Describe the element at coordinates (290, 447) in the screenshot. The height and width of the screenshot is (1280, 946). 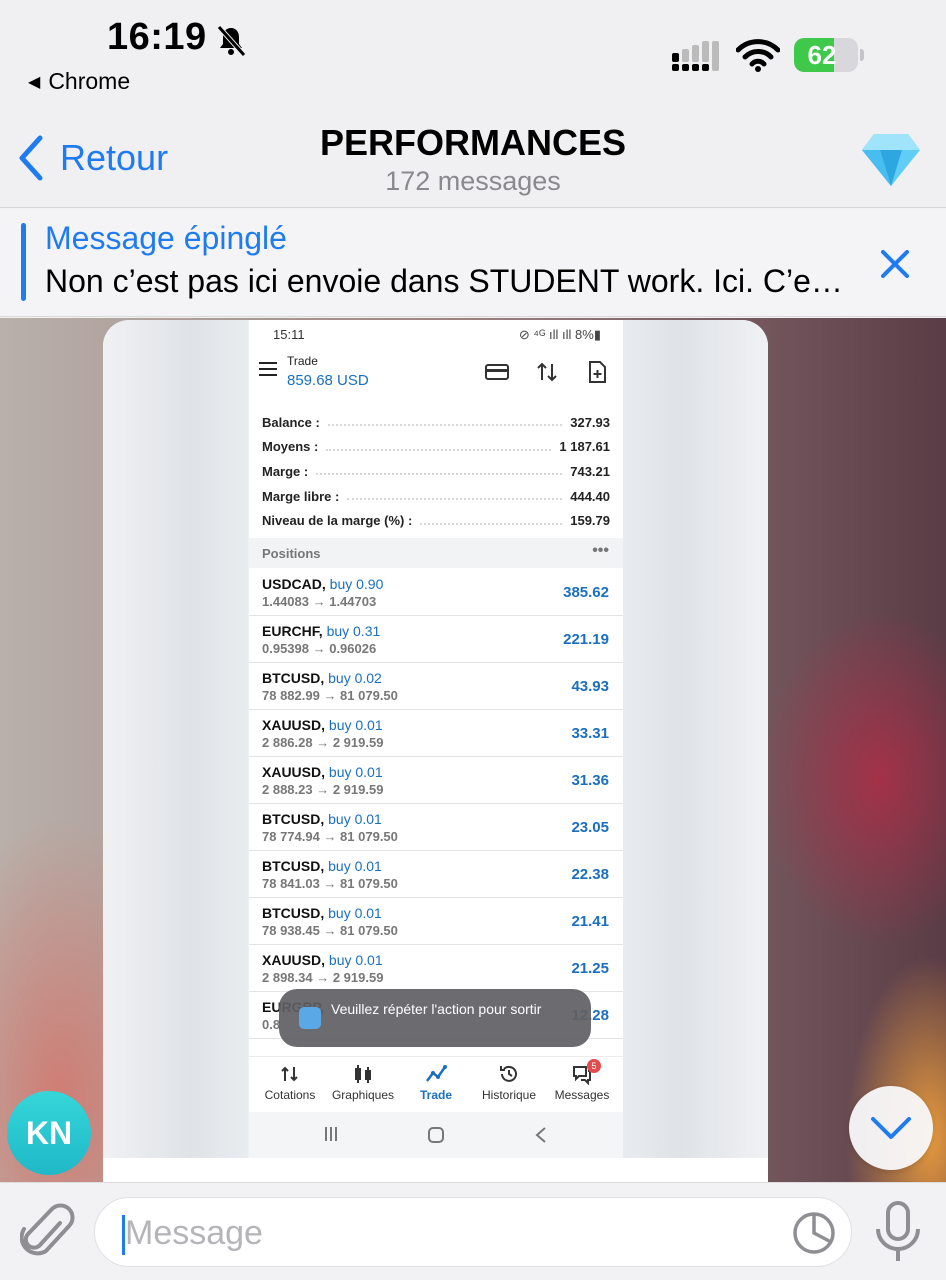
I see `account-label: Moyens :` at that location.